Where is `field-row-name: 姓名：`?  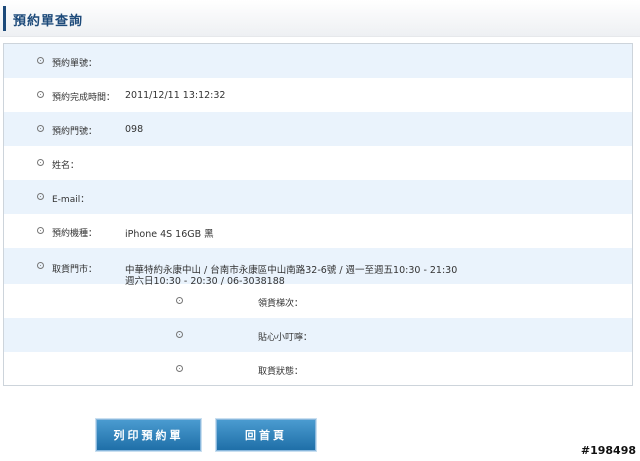
field-row-name: 姓名： is located at coordinates (318, 163).